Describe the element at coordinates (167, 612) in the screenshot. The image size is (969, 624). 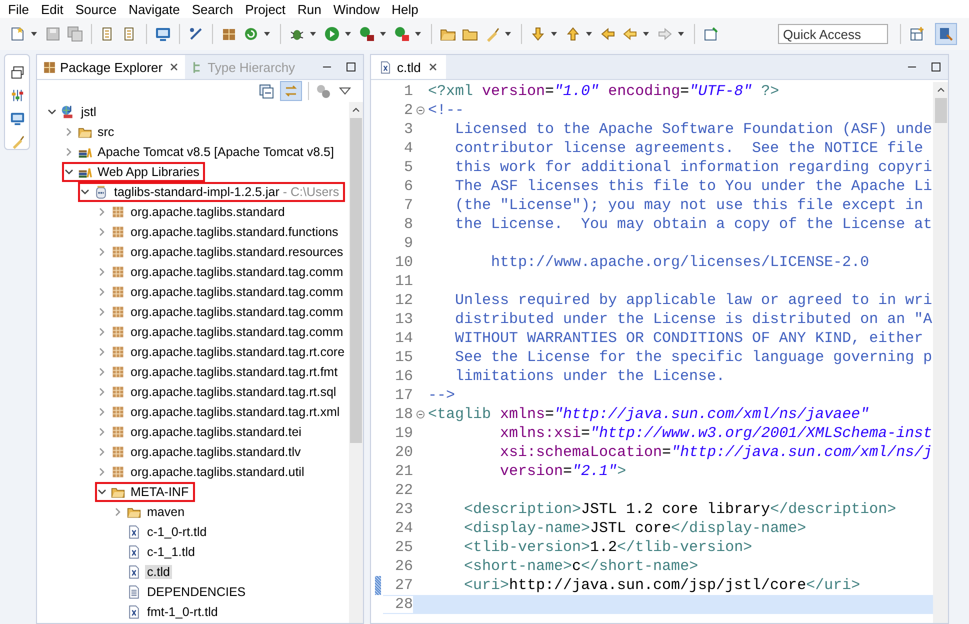
I see `tree-item: fmt-1_0-rt.tld` at that location.